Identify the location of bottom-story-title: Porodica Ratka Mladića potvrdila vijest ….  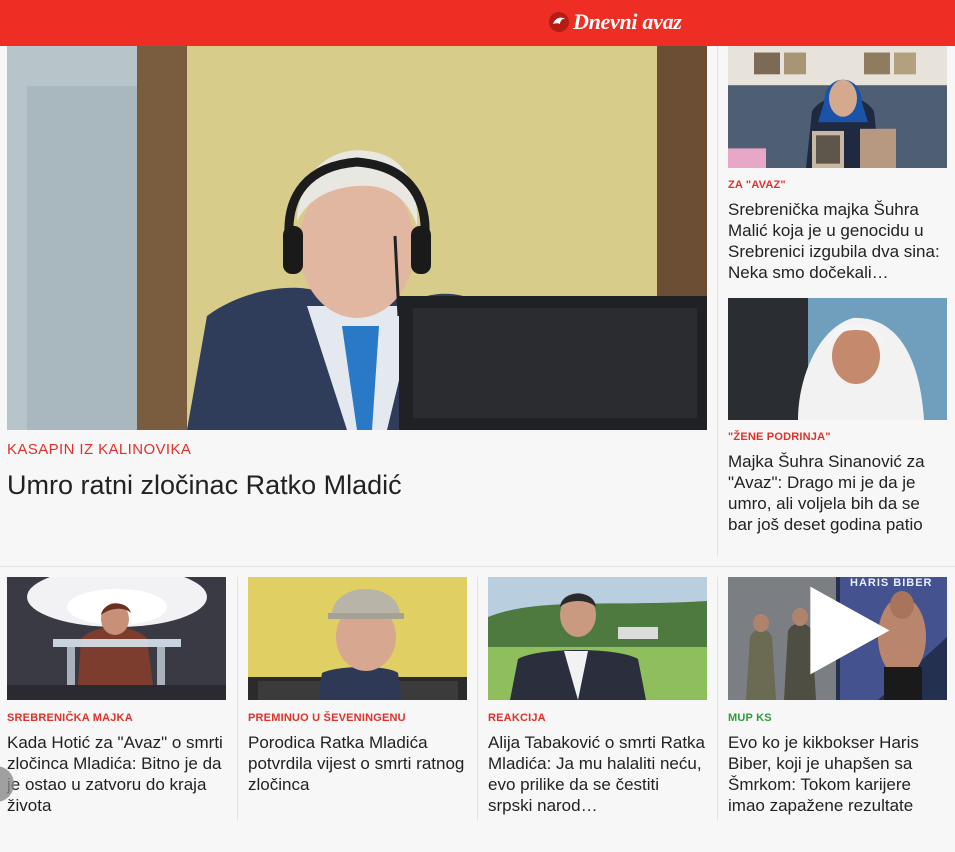
(357, 763).